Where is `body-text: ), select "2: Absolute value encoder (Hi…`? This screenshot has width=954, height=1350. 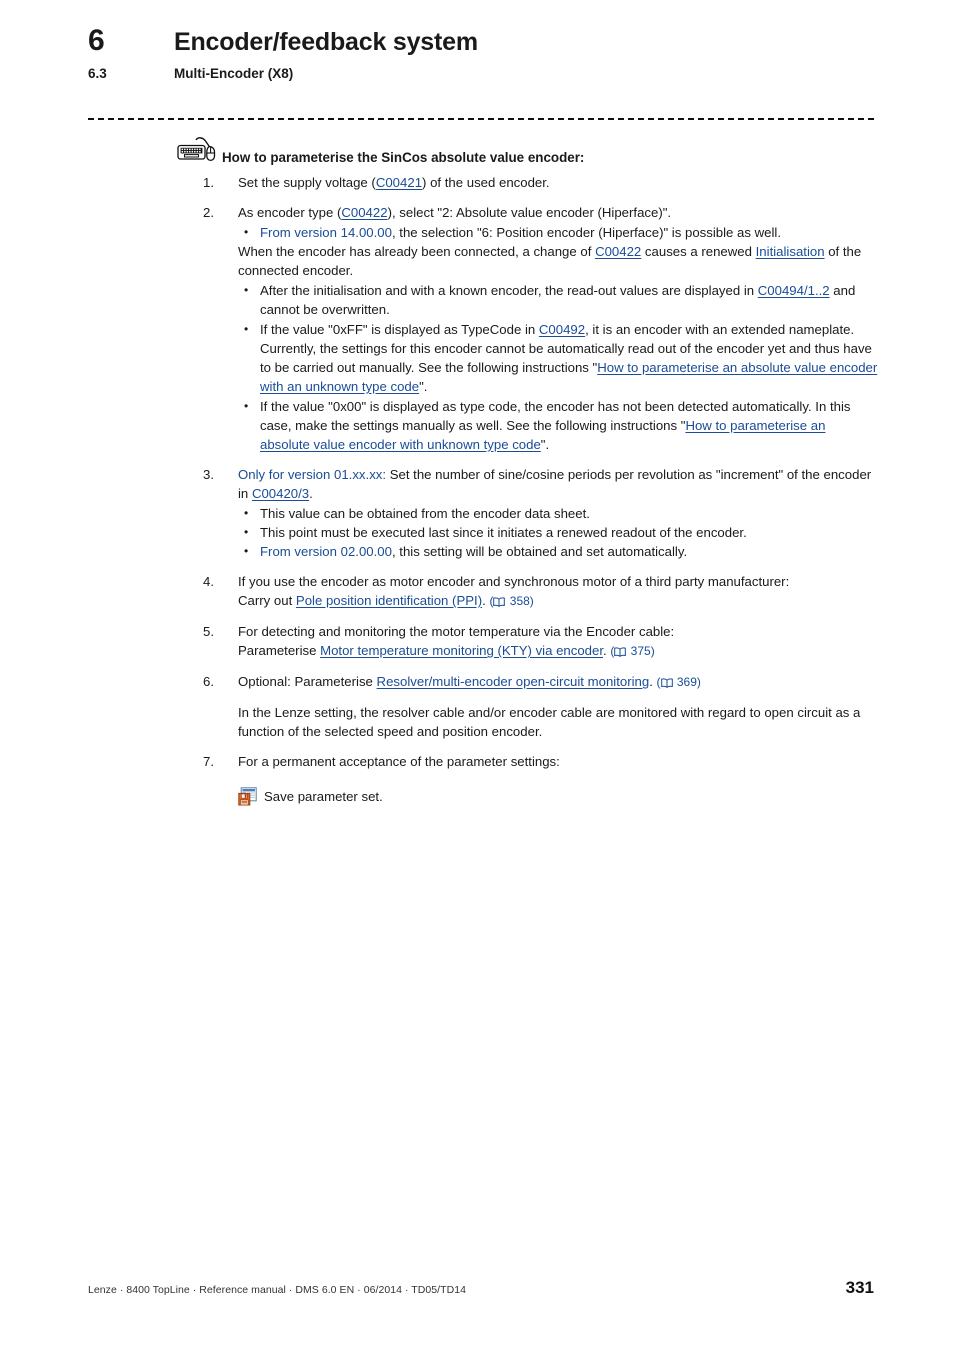
body-text: ), select "2: Absolute value encoder (Hi… is located at coordinates (529, 212).